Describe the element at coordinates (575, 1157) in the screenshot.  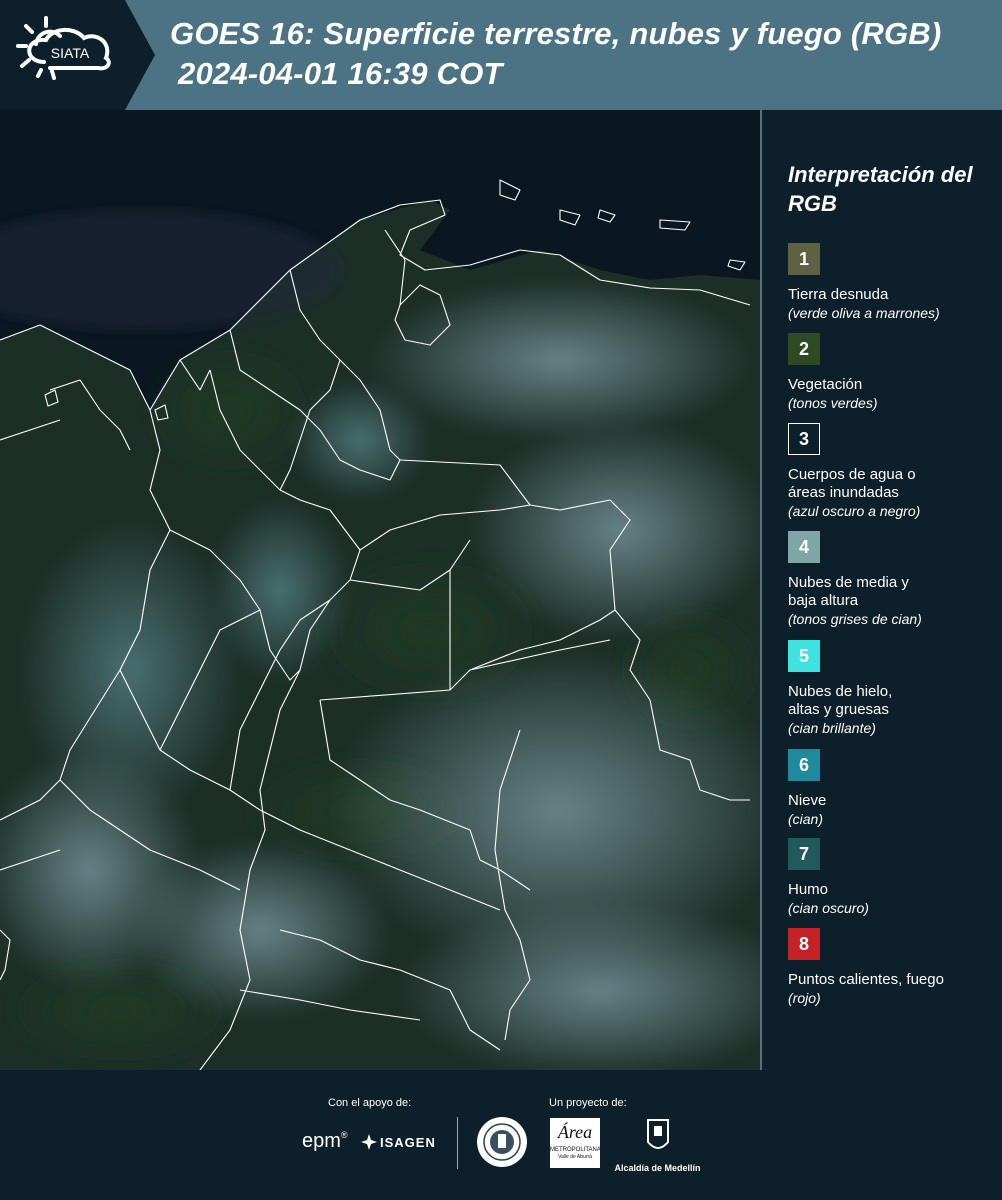
I see `area-logo-tagline: Valle de Aburrá` at that location.